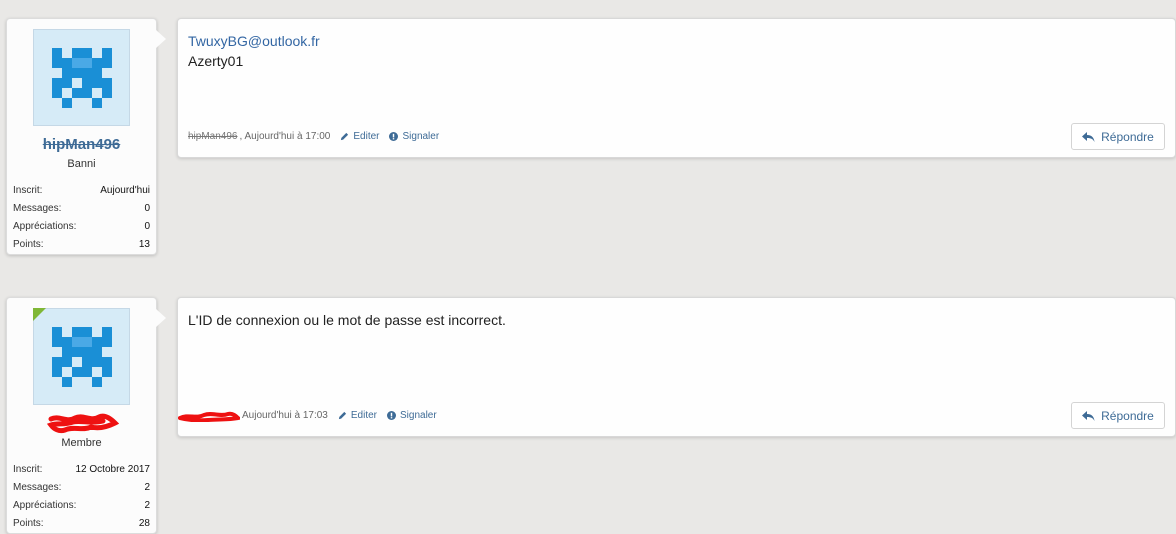  Describe the element at coordinates (209, 416) in the screenshot. I see `redacted-author` at that location.